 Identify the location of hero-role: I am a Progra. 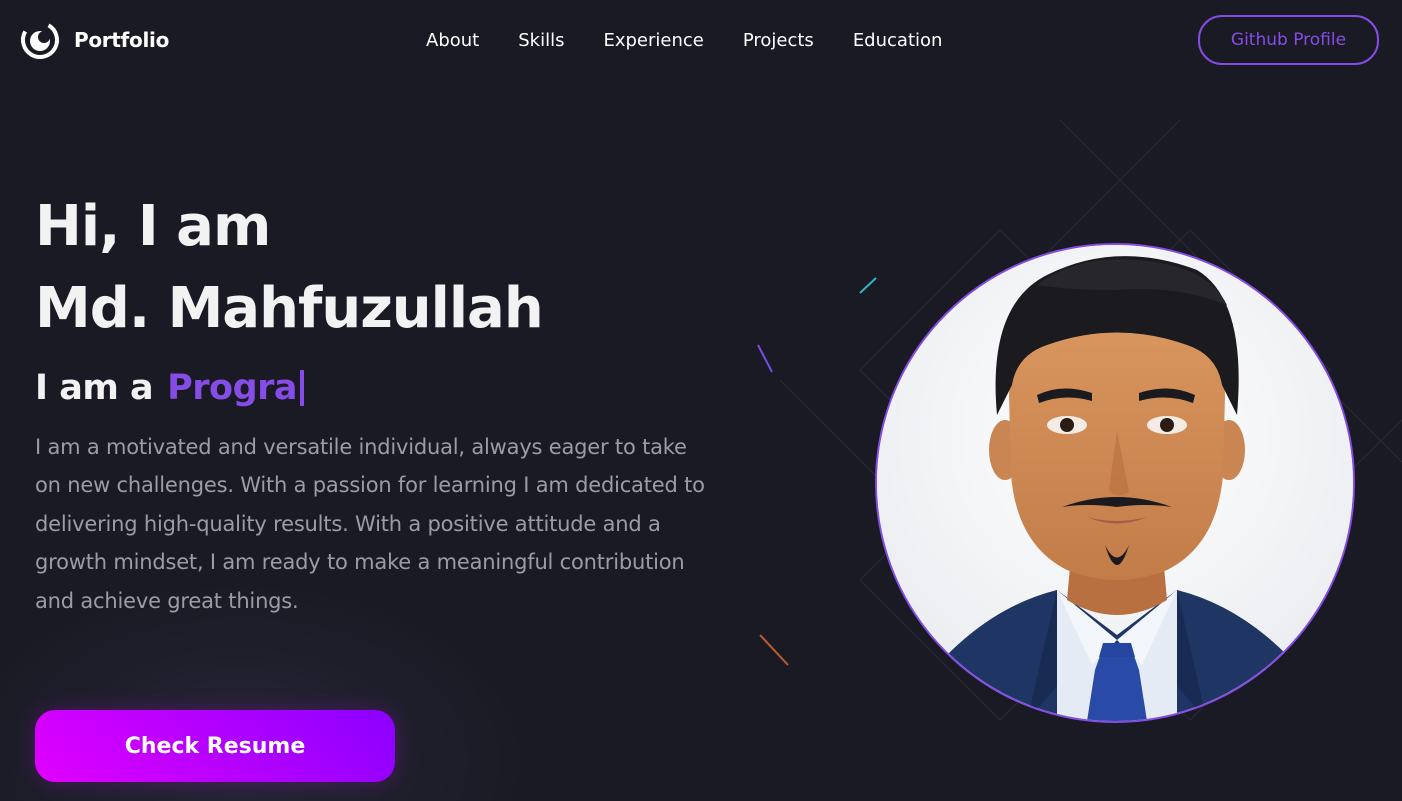
(169, 388).